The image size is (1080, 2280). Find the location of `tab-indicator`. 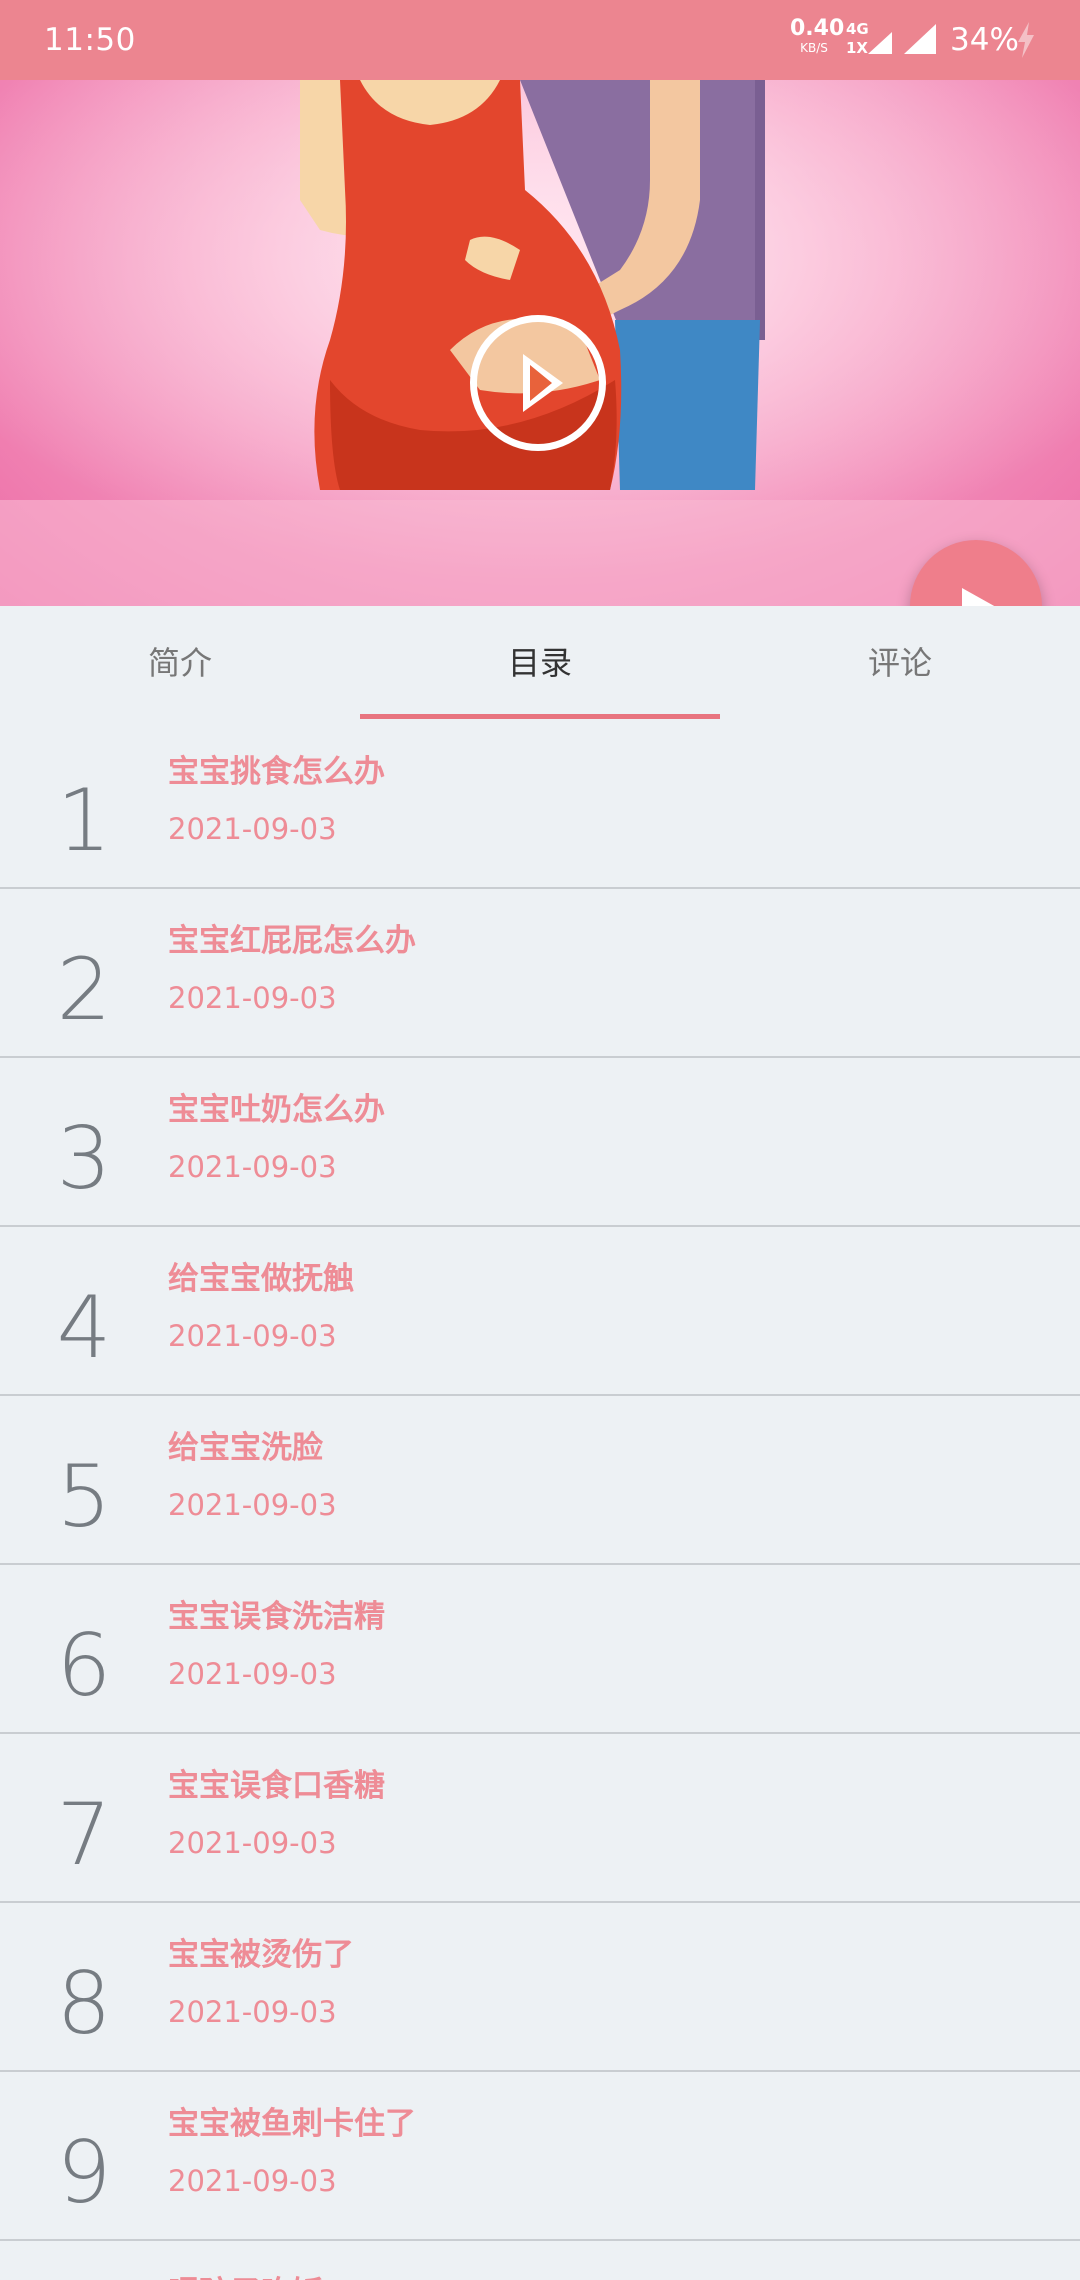

tab-indicator is located at coordinates (540, 716).